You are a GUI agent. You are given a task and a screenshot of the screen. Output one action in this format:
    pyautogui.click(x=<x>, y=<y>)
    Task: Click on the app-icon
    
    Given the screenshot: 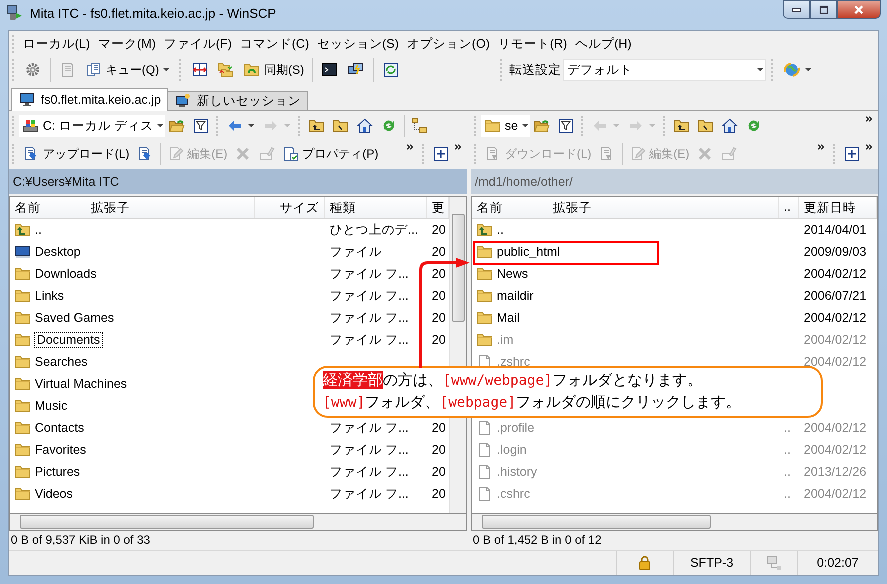 What is the action you would take?
    pyautogui.click(x=15, y=13)
    